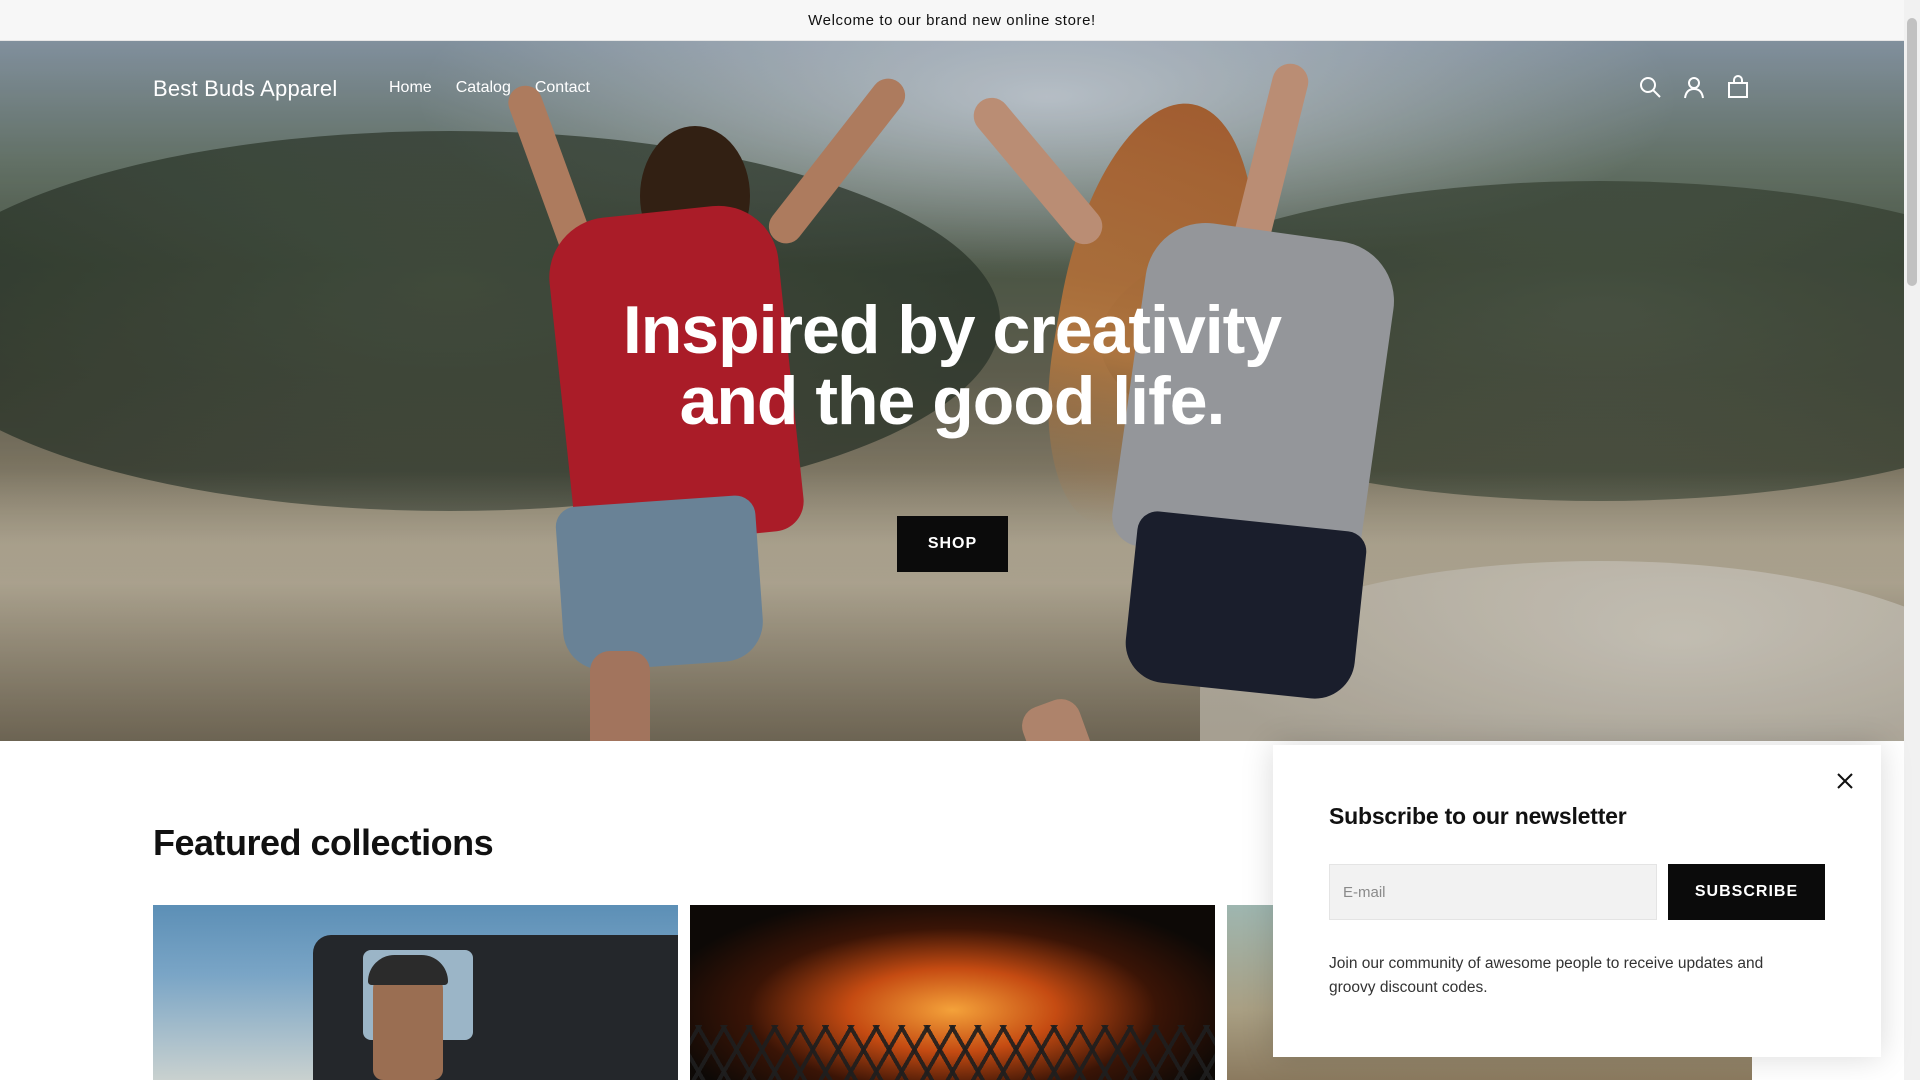  I want to click on header-icons, so click(1694, 87).